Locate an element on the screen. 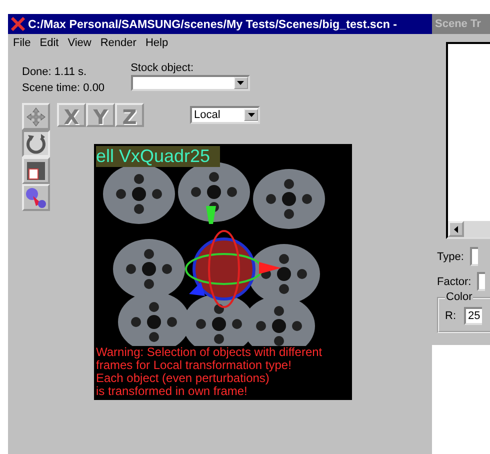 The image size is (490, 454). spheres-cone-icon is located at coordinates (36, 197).